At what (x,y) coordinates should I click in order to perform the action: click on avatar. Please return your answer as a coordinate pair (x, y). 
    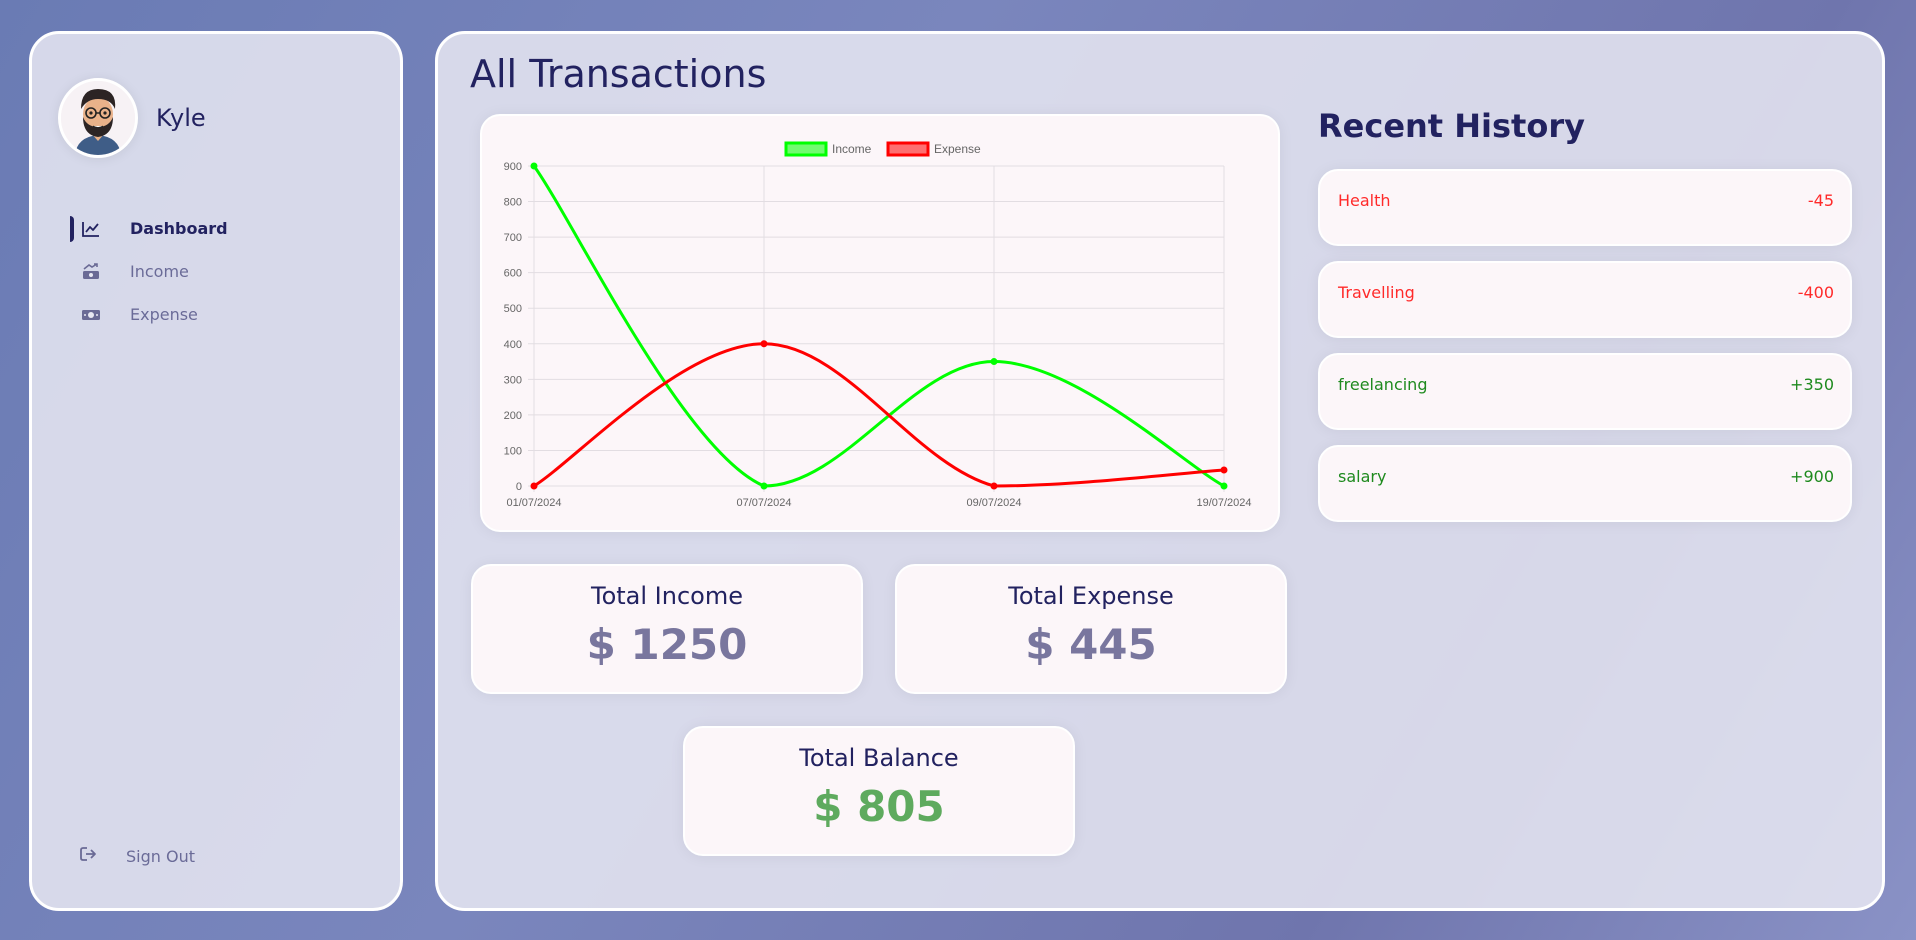
    Looking at the image, I should click on (98, 118).